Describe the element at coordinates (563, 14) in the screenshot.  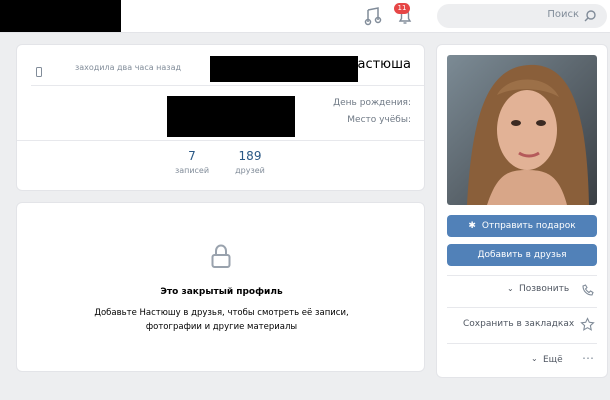
I see `search-placeholder: Поиск` at that location.